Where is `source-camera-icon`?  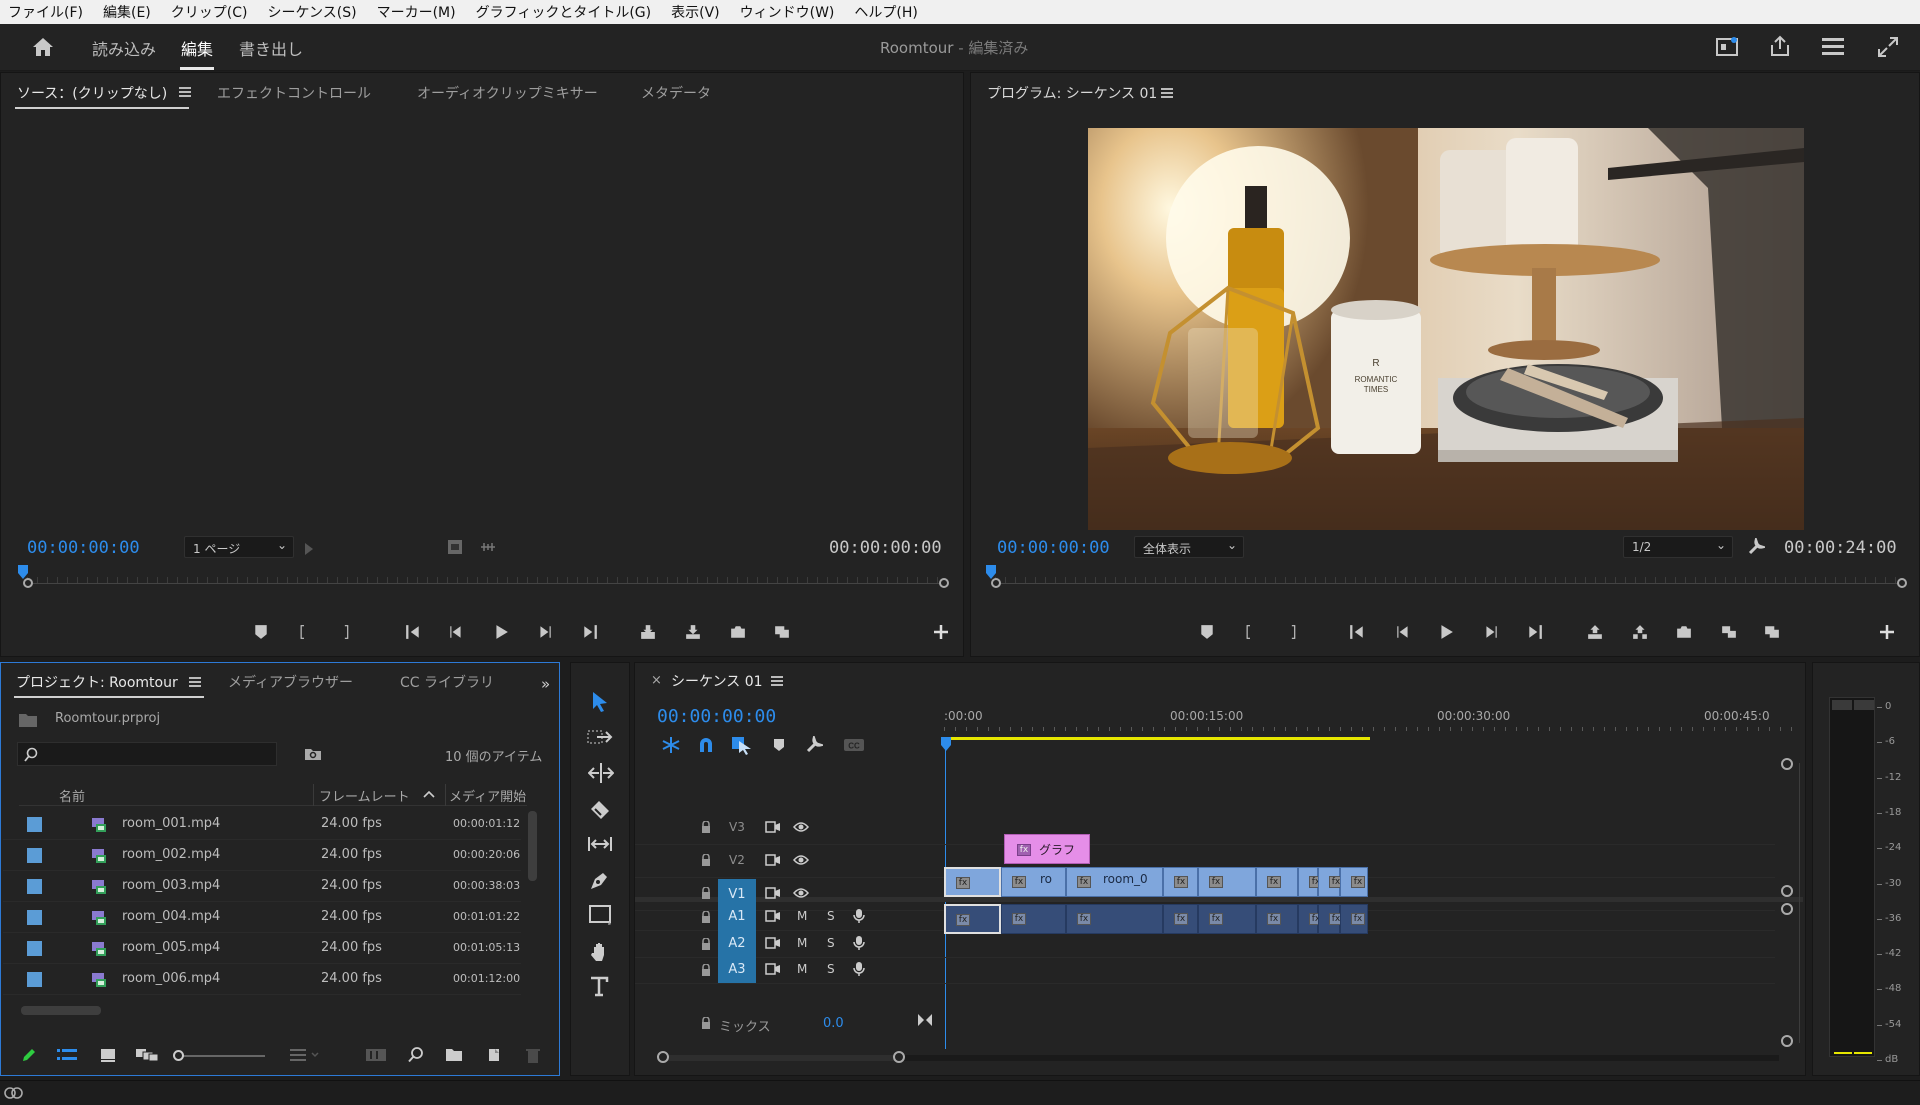
source-camera-icon is located at coordinates (738, 632).